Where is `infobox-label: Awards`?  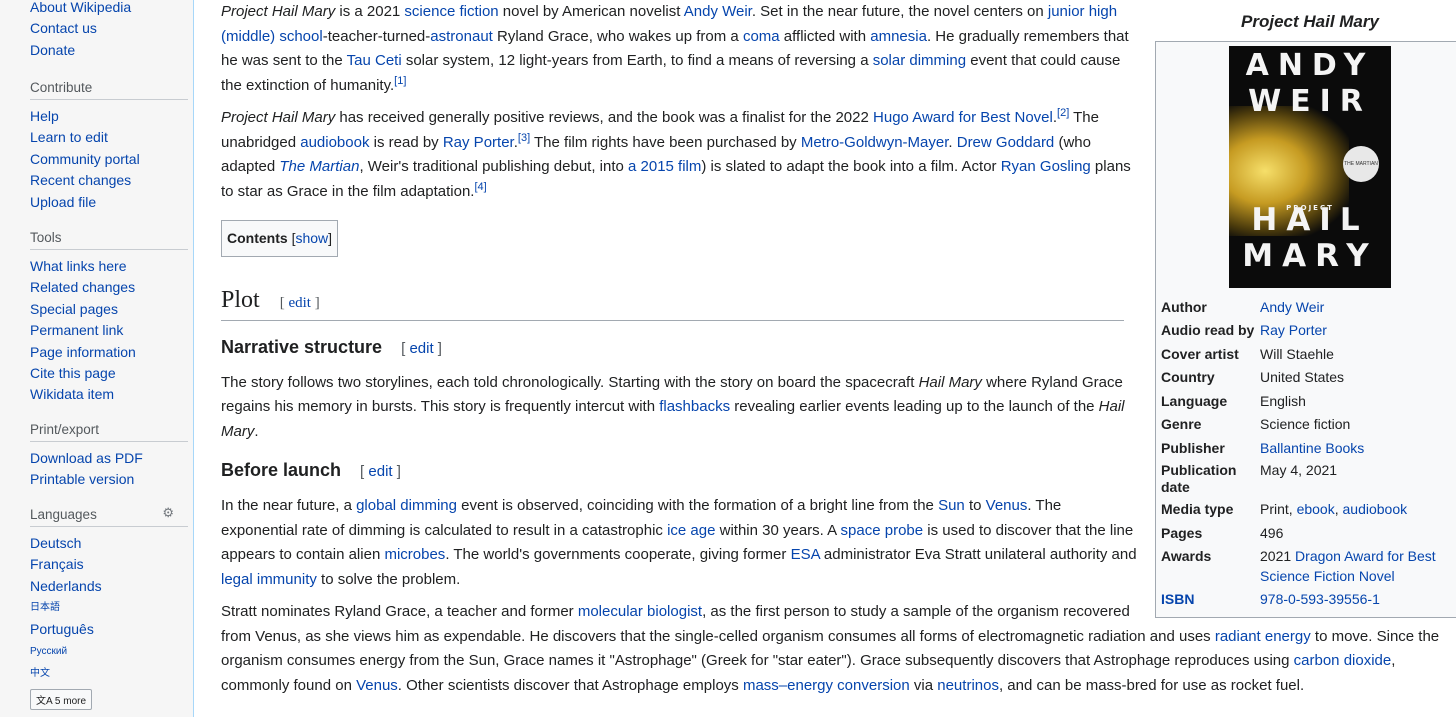 infobox-label: Awards is located at coordinates (1186, 556).